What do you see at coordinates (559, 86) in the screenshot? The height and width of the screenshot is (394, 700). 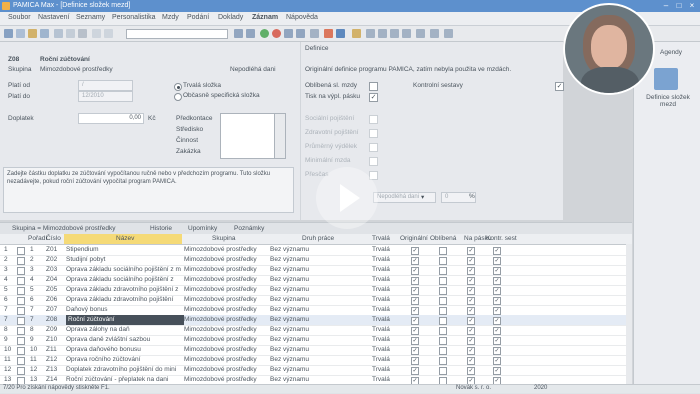 I see `kontrolni-checkbox: ✓` at bounding box center [559, 86].